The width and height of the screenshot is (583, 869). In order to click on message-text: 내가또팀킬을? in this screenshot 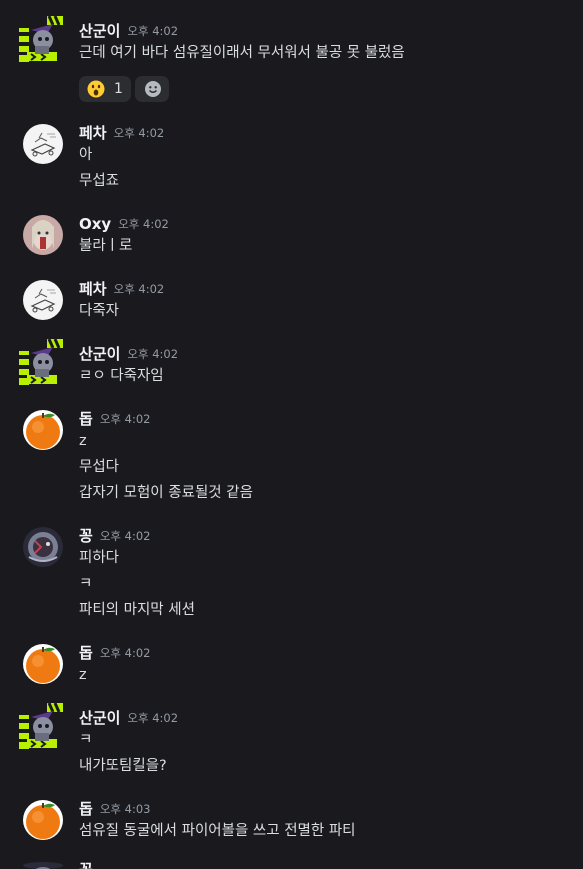, I will do `click(123, 766)`.